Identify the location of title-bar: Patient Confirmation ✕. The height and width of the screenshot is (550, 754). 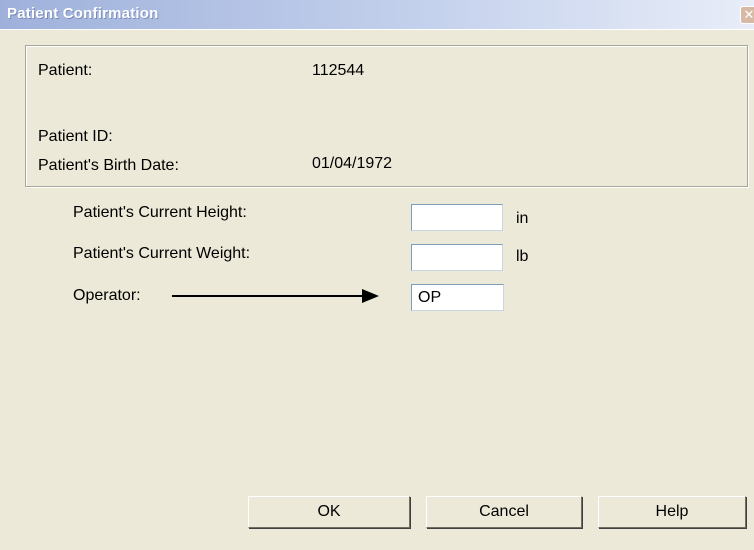
(377, 15).